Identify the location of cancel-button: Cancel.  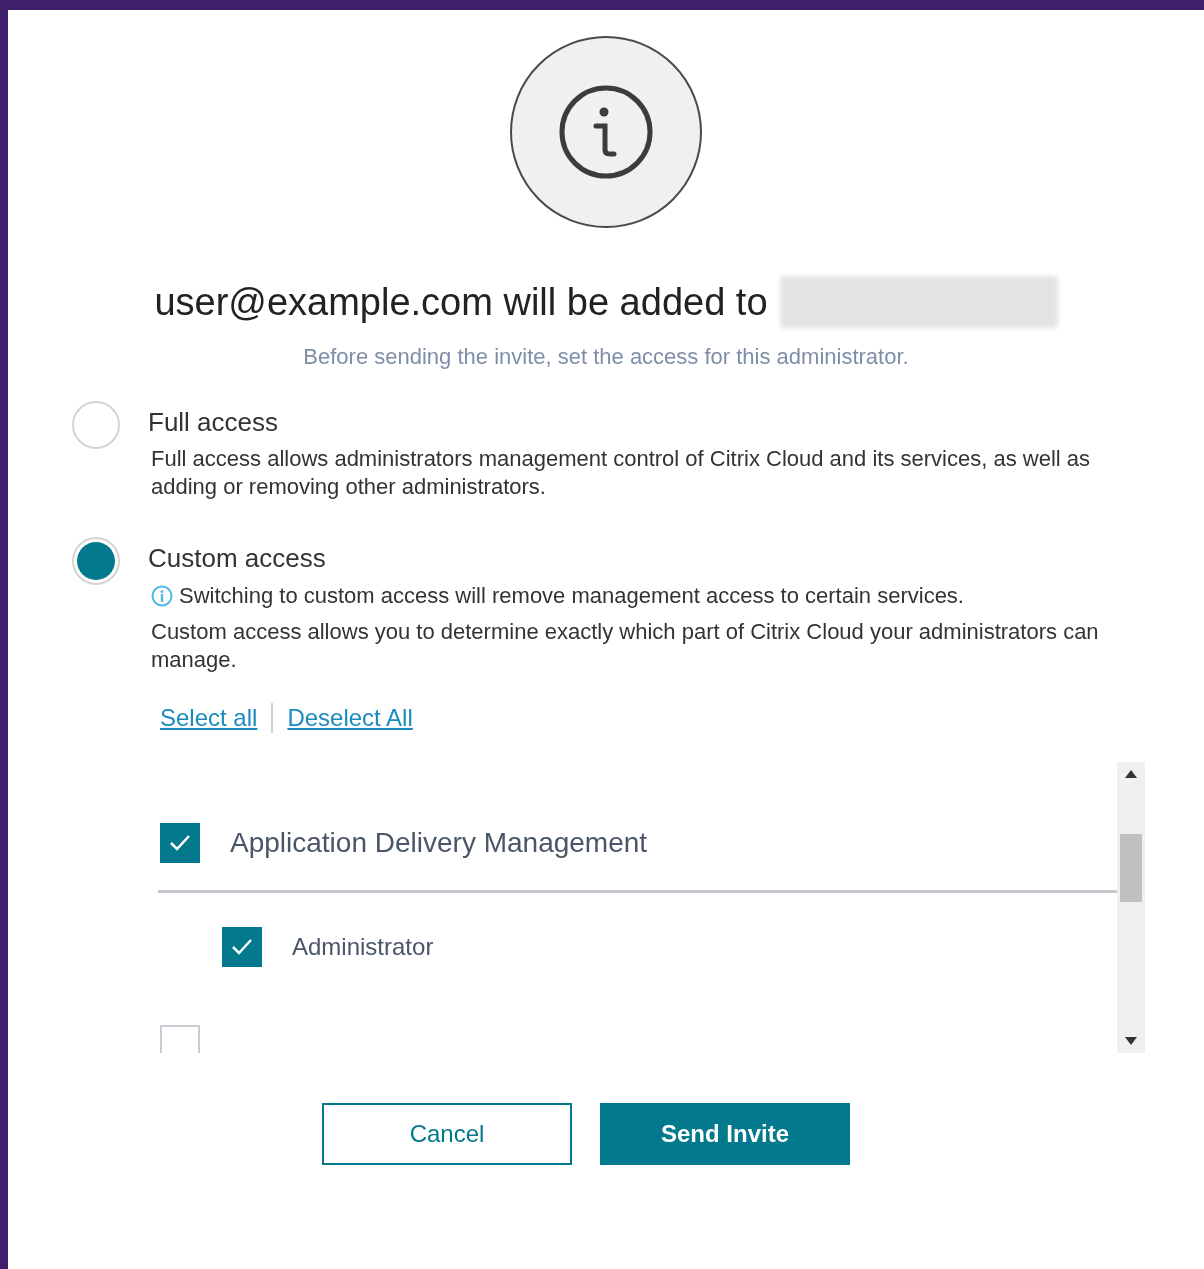
(447, 1134).